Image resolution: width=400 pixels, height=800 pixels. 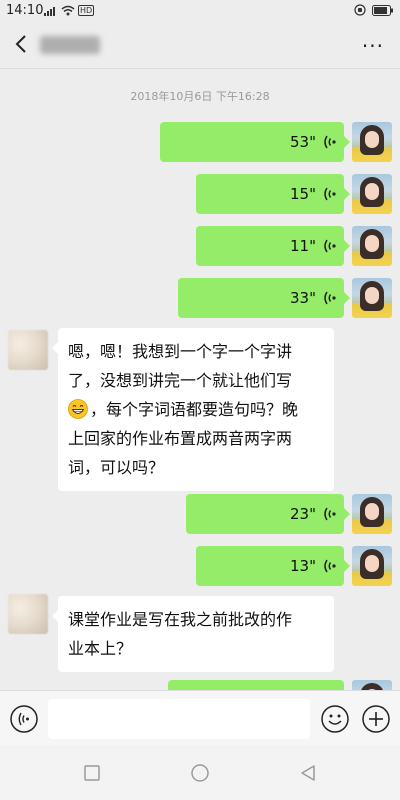 I want to click on voice-message-bubble-partial, so click(x=256, y=685).